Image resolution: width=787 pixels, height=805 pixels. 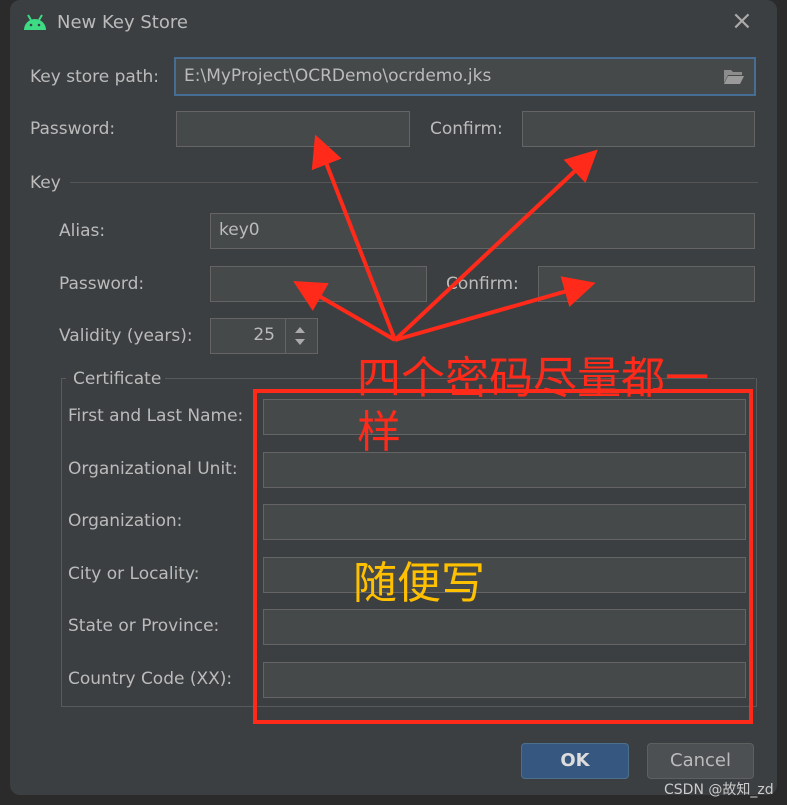 What do you see at coordinates (419, 583) in the screenshot?
I see `yellow-annotation: 随便写` at bounding box center [419, 583].